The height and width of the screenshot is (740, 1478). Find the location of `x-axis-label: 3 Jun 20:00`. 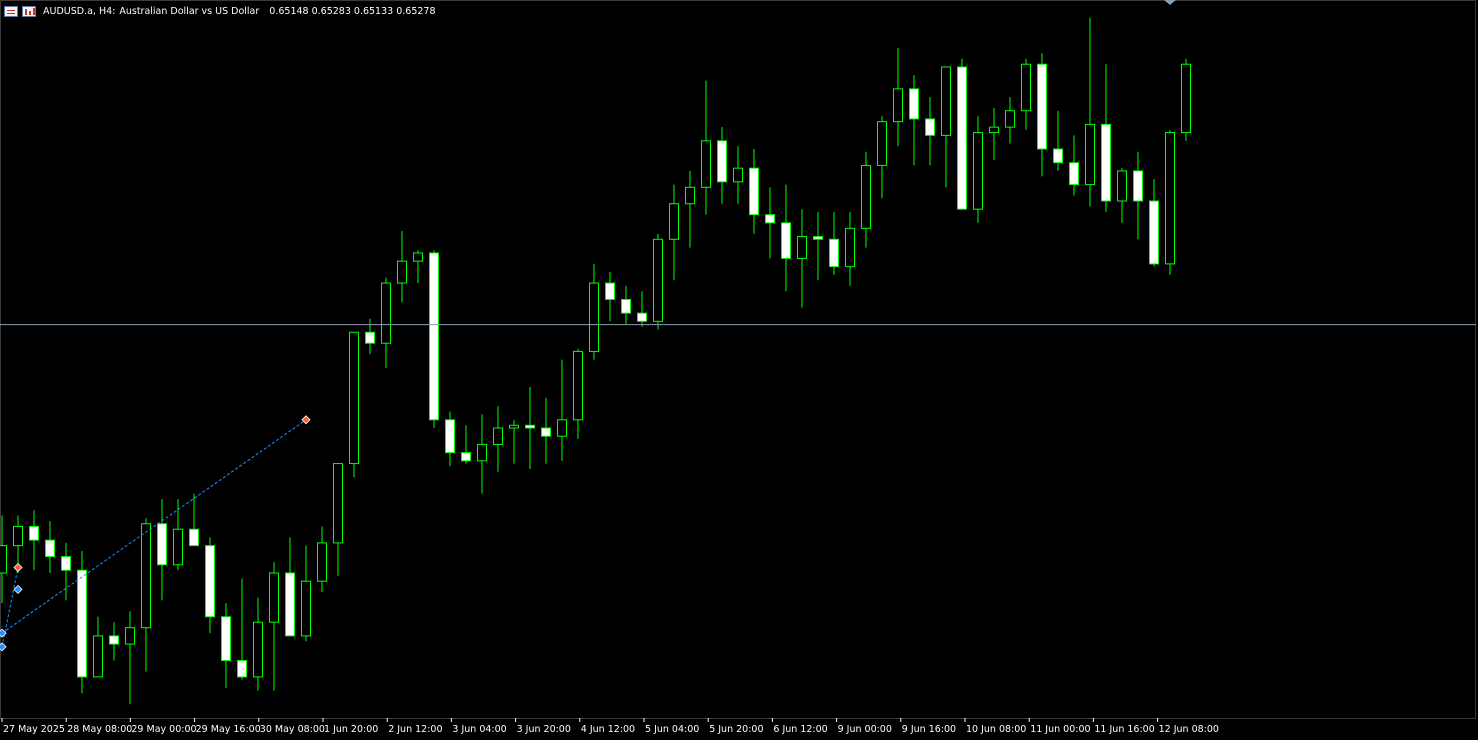

x-axis-label: 3 Jun 20:00 is located at coordinates (544, 729).